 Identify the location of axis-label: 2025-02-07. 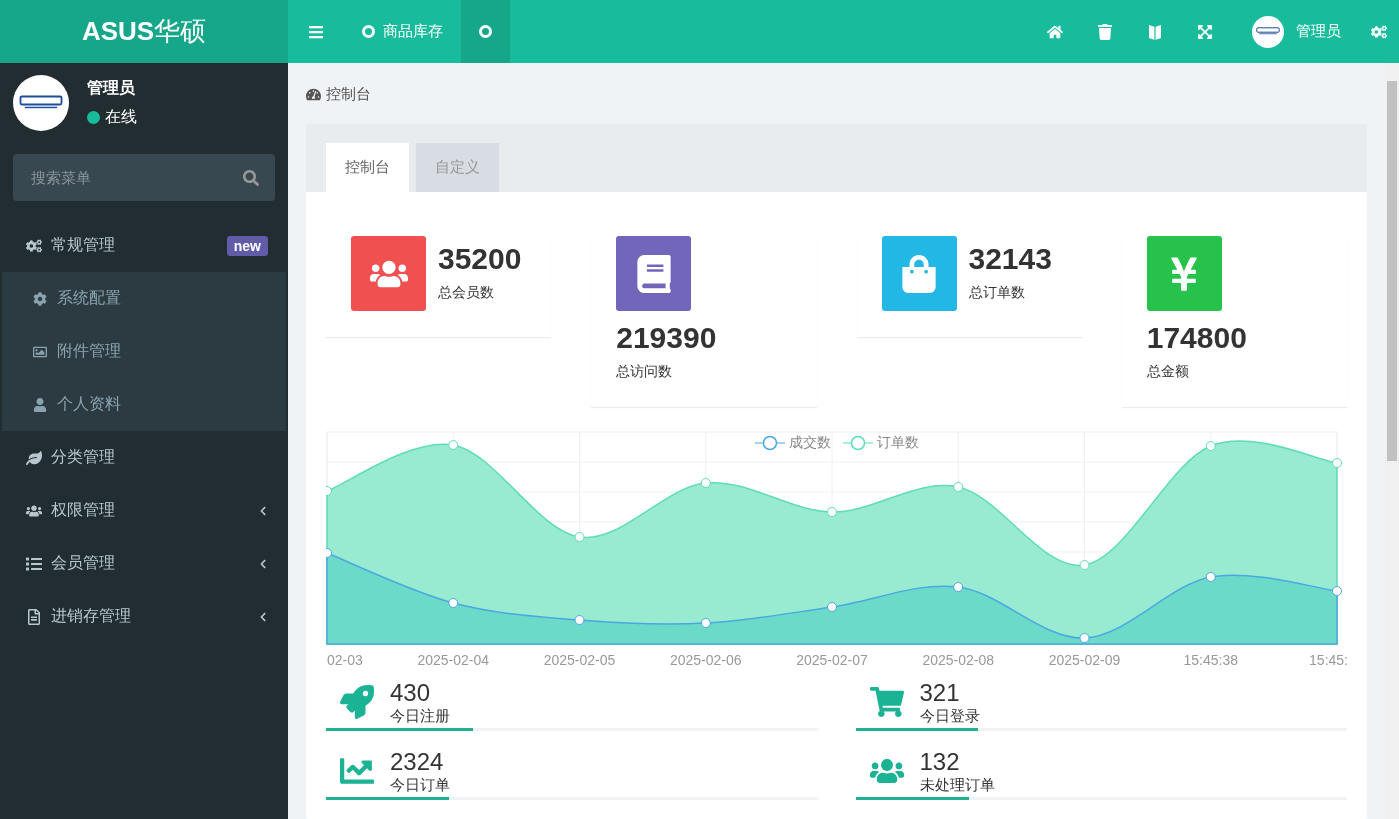
(832, 660).